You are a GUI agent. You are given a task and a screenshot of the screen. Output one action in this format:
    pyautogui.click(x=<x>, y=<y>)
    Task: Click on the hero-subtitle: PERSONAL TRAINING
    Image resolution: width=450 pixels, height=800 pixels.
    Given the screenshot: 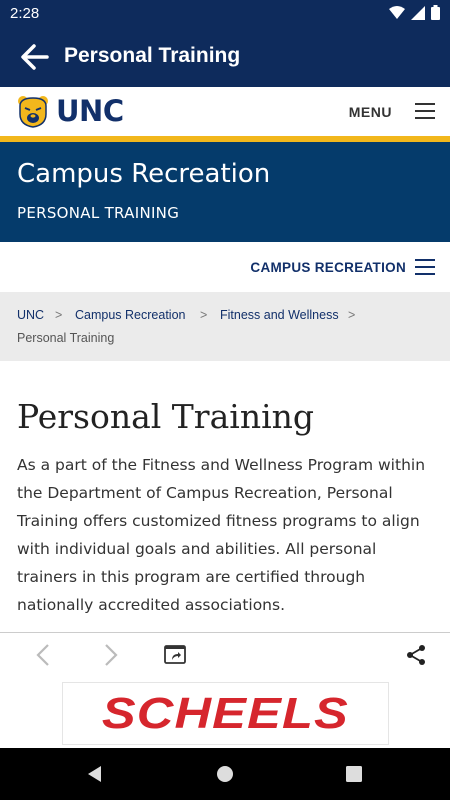 What is the action you would take?
    pyautogui.click(x=98, y=213)
    